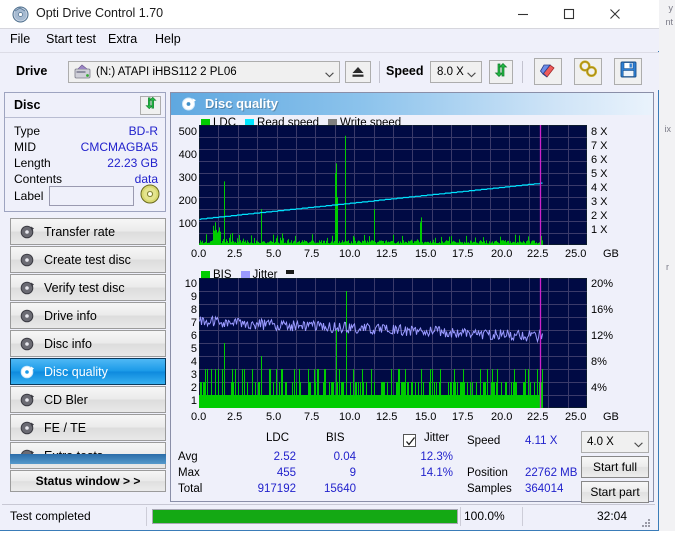 This screenshot has width=675, height=533. Describe the element at coordinates (100, 13) in the screenshot. I see `window-title: Opti Drive Control 1.70` at that location.